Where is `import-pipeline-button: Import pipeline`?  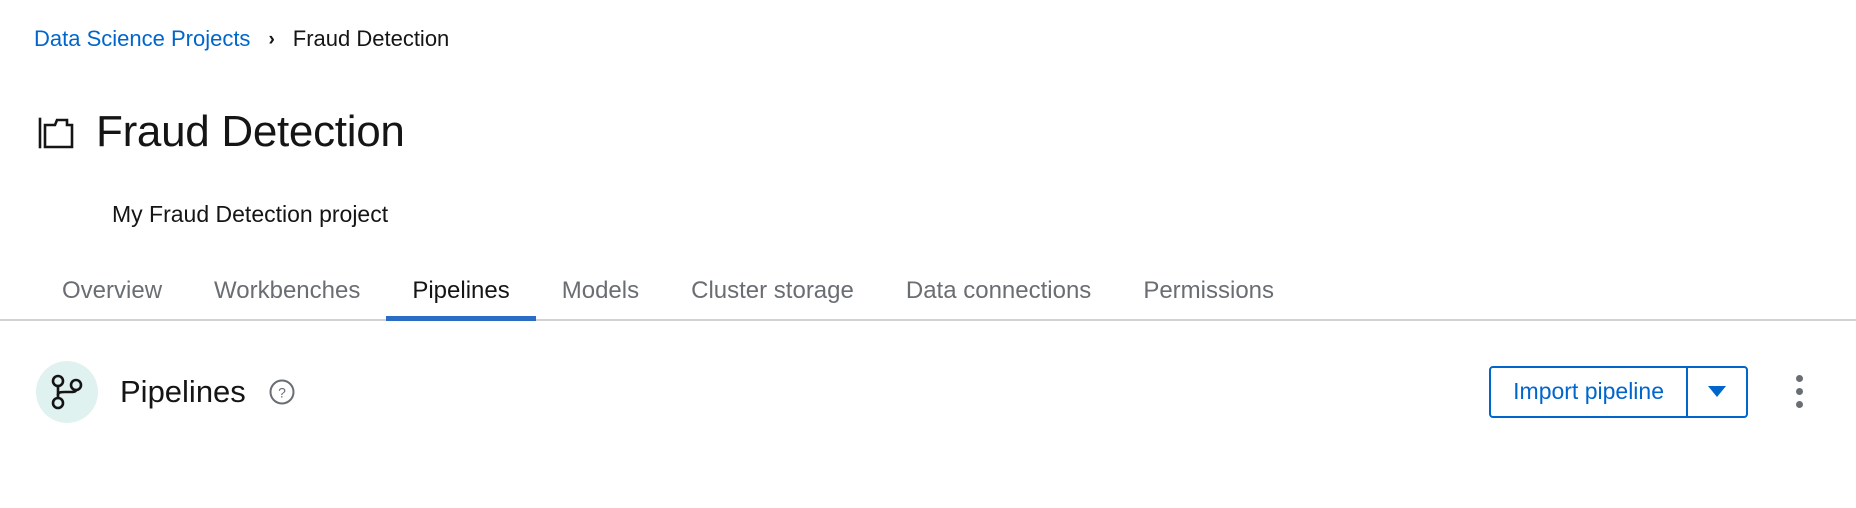 import-pipeline-button: Import pipeline is located at coordinates (1588, 392).